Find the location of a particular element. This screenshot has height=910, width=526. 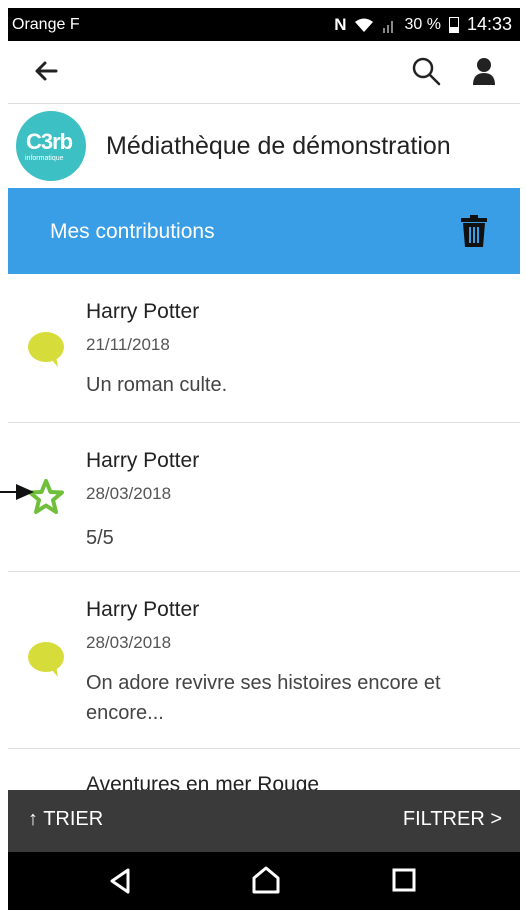

library-logo: C3rb informatique is located at coordinates (51, 146).